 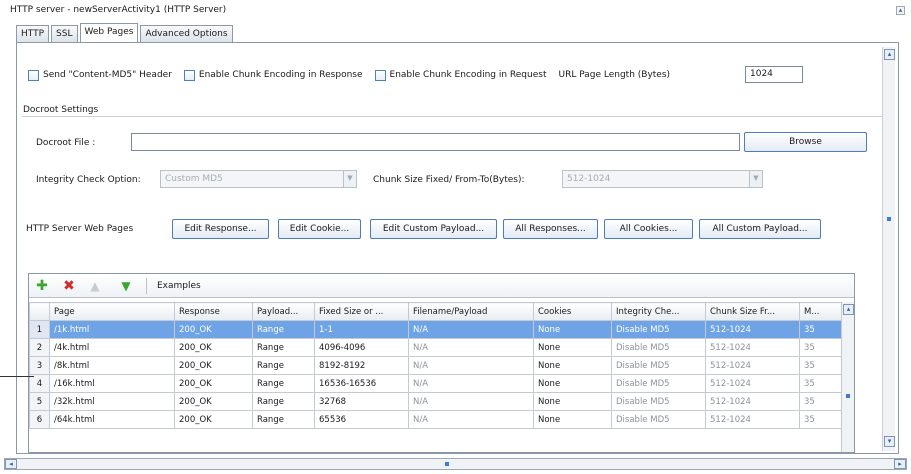 What do you see at coordinates (361, 365) in the screenshot?
I see `table-cell: 8192-8192` at bounding box center [361, 365].